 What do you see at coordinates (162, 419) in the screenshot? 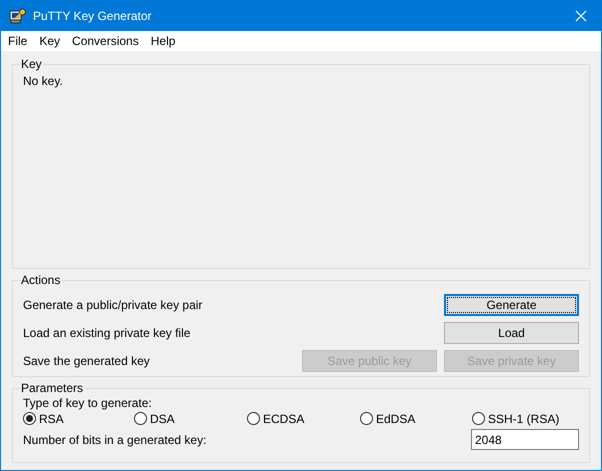
I see `radio-label: DSA` at bounding box center [162, 419].